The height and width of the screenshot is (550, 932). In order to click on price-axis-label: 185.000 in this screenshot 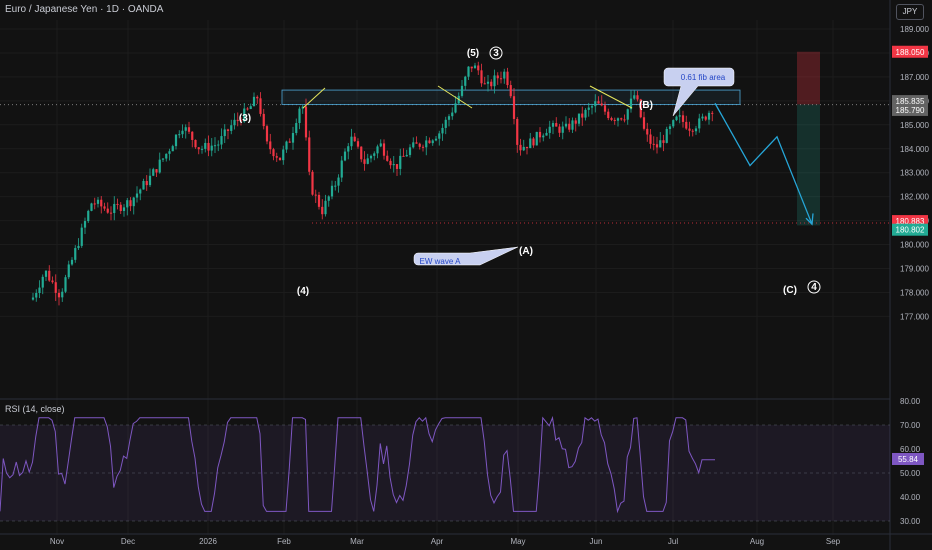, I will do `click(914, 125)`.